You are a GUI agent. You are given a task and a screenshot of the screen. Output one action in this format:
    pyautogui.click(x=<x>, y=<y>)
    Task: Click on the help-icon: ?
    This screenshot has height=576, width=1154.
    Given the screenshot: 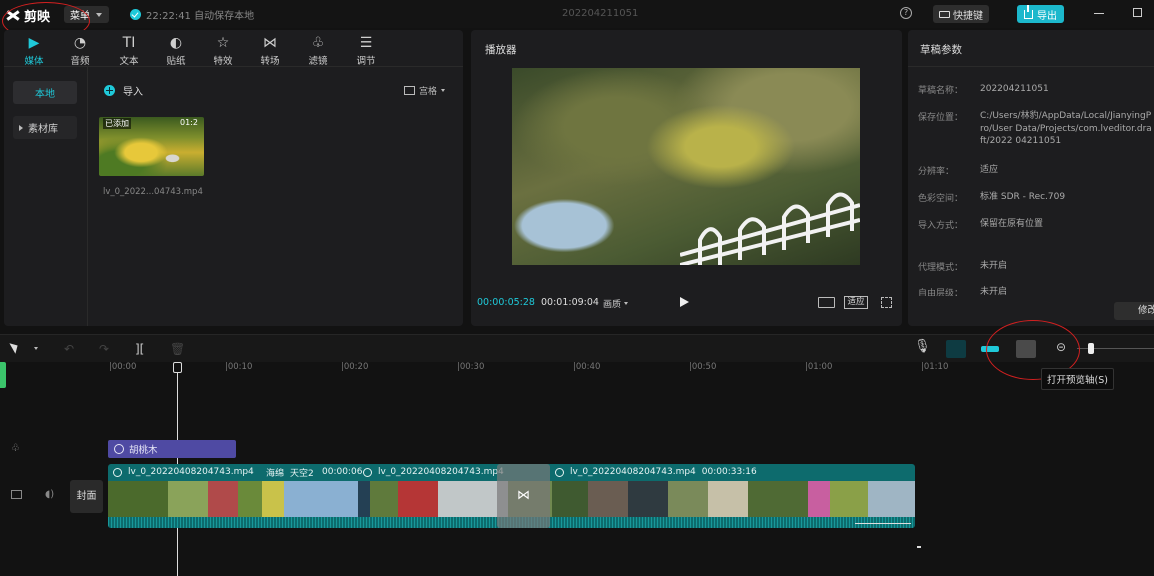 What is the action you would take?
    pyautogui.click(x=906, y=13)
    